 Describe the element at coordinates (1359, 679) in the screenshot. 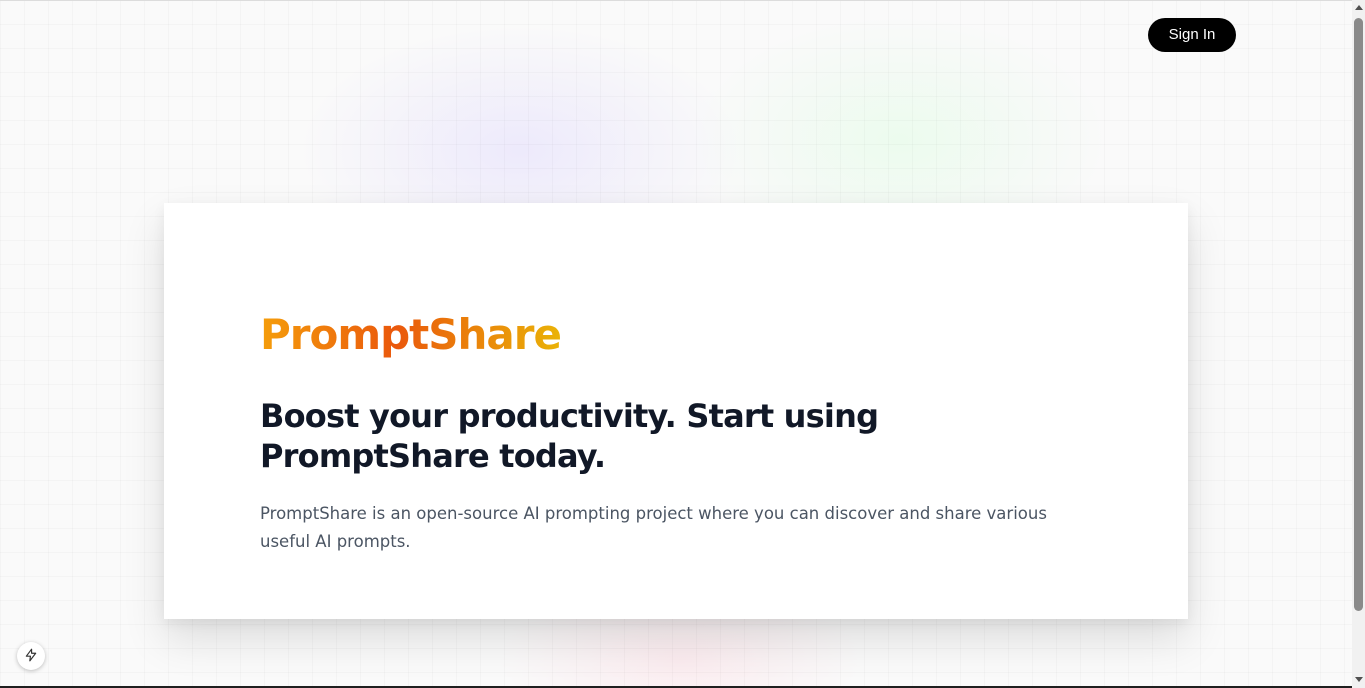

I see `scroll-down-icon` at that location.